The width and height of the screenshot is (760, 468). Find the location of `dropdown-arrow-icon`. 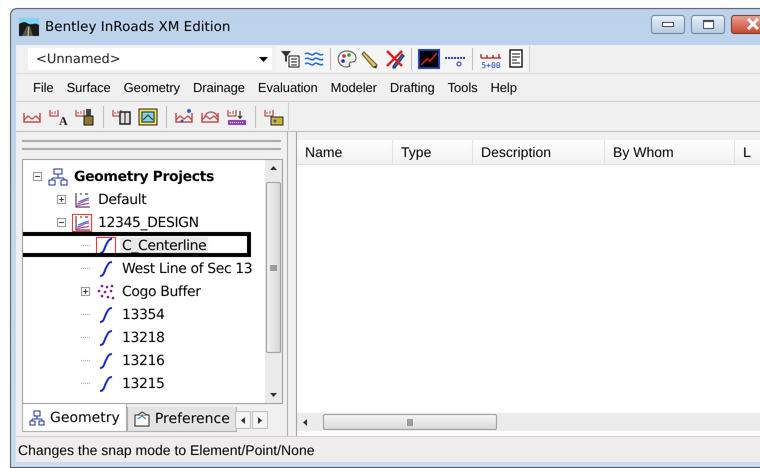

dropdown-arrow-icon is located at coordinates (263, 59).